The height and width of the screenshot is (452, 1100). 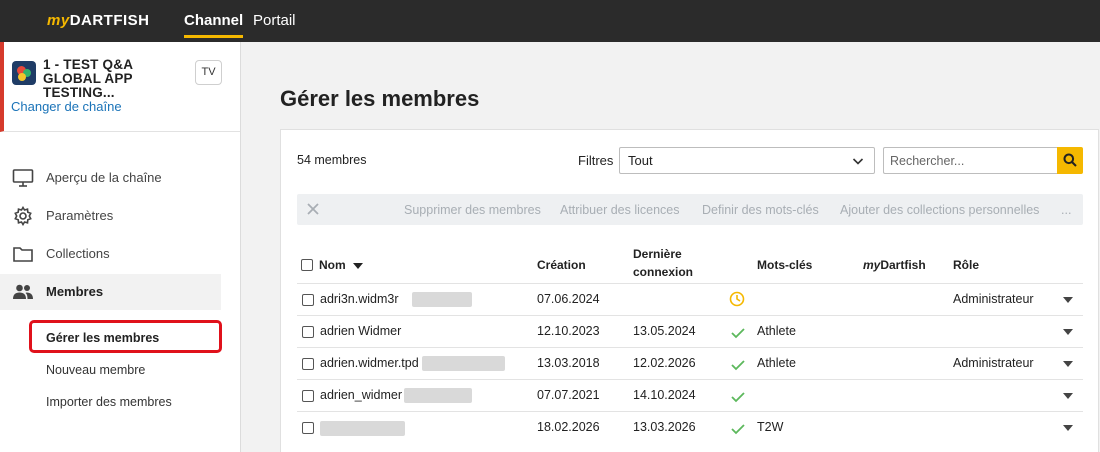 What do you see at coordinates (332, 265) in the screenshot?
I see `column-header-name-label: Nom` at bounding box center [332, 265].